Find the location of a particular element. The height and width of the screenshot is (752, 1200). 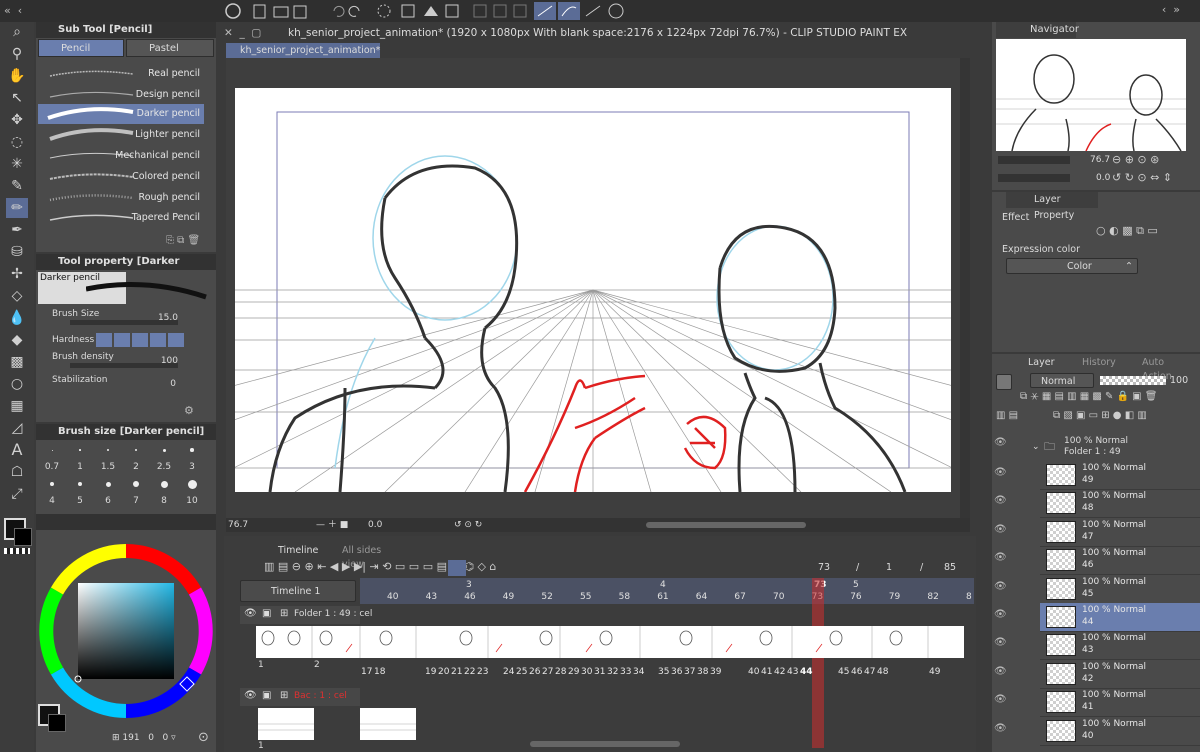

hand-tool-icon: ✋ is located at coordinates (17, 76).